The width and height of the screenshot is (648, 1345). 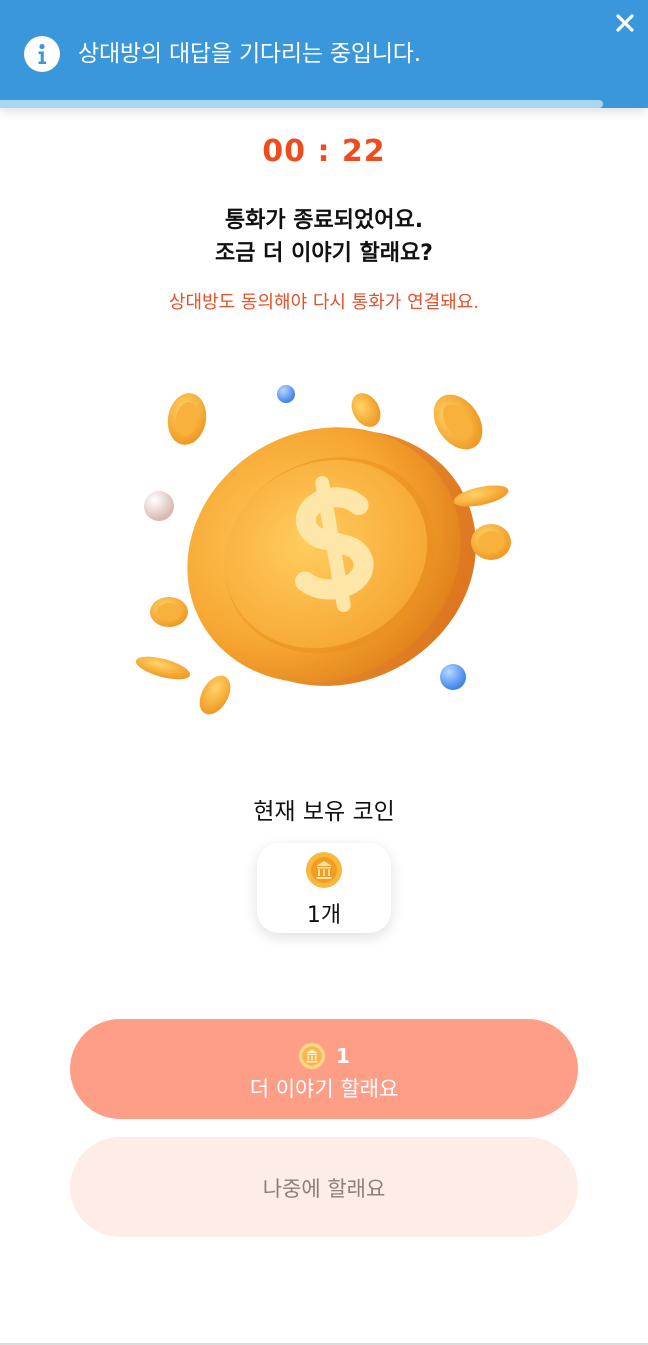 I want to click on close-icon, so click(x=625, y=23).